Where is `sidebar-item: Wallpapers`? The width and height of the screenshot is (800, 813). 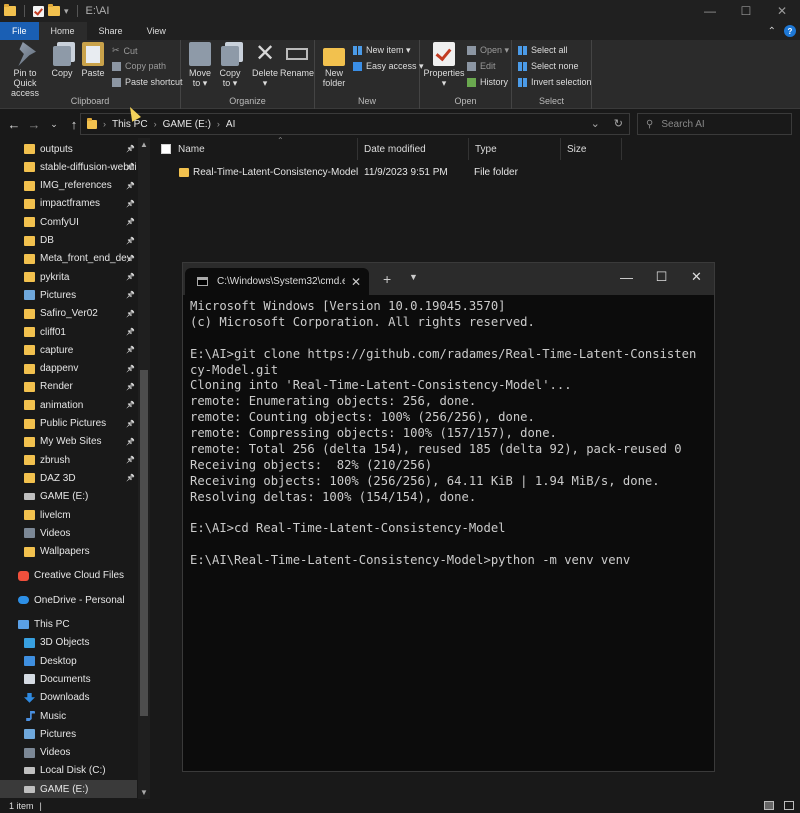
sidebar-item: Wallpapers is located at coordinates (68, 552).